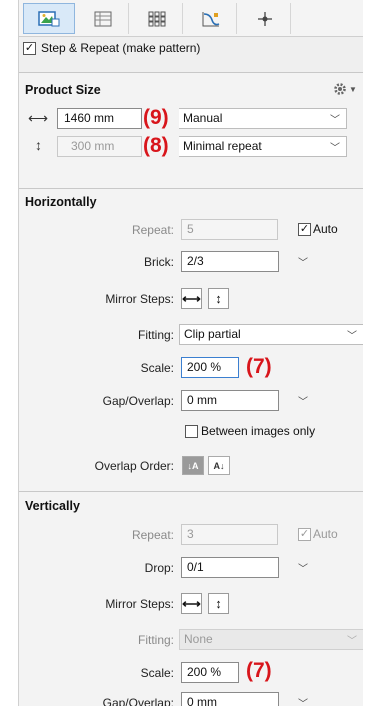 The height and width of the screenshot is (706, 367). I want to click on v-mirror-vertical-button: ↕, so click(218, 603).